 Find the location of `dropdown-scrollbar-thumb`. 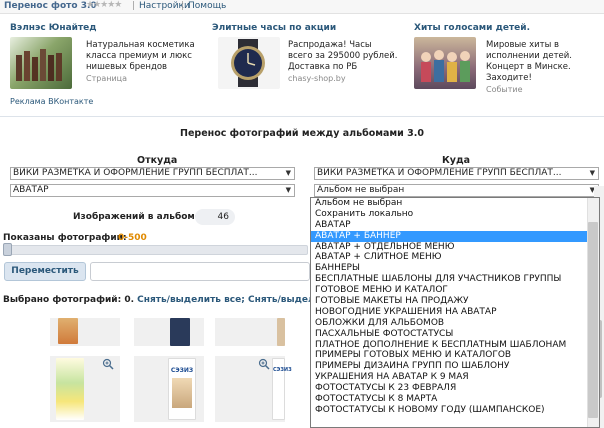

dropdown-scrollbar-thumb is located at coordinates (593, 320).